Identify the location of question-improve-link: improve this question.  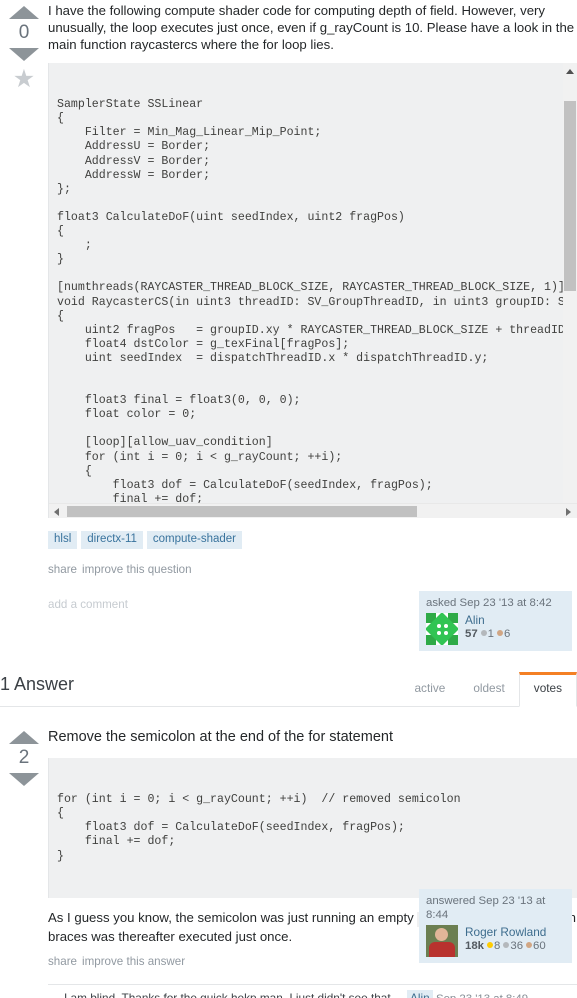
(137, 569).